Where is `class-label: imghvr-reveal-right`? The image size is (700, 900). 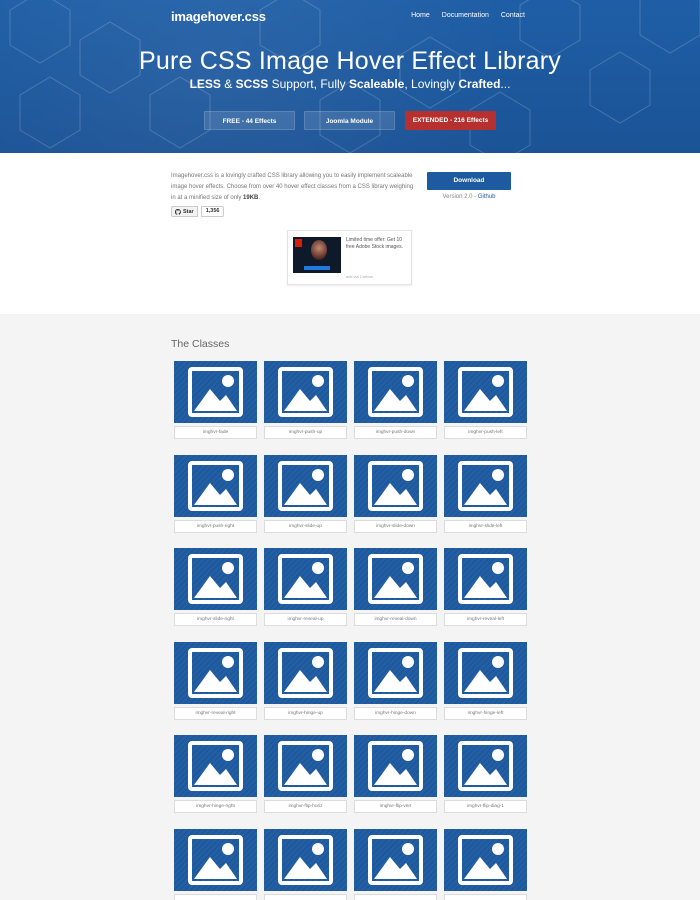 class-label: imghvr-reveal-right is located at coordinates (215, 713).